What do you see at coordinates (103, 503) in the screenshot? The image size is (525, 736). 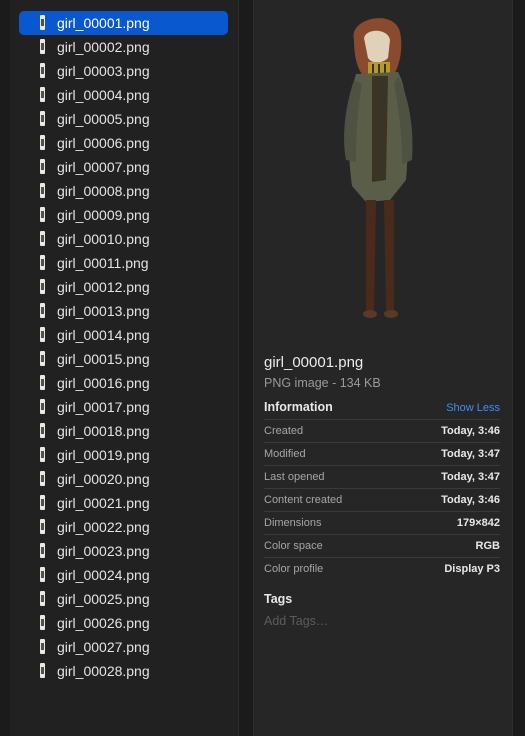 I see `file-name: girl_00021.png` at bounding box center [103, 503].